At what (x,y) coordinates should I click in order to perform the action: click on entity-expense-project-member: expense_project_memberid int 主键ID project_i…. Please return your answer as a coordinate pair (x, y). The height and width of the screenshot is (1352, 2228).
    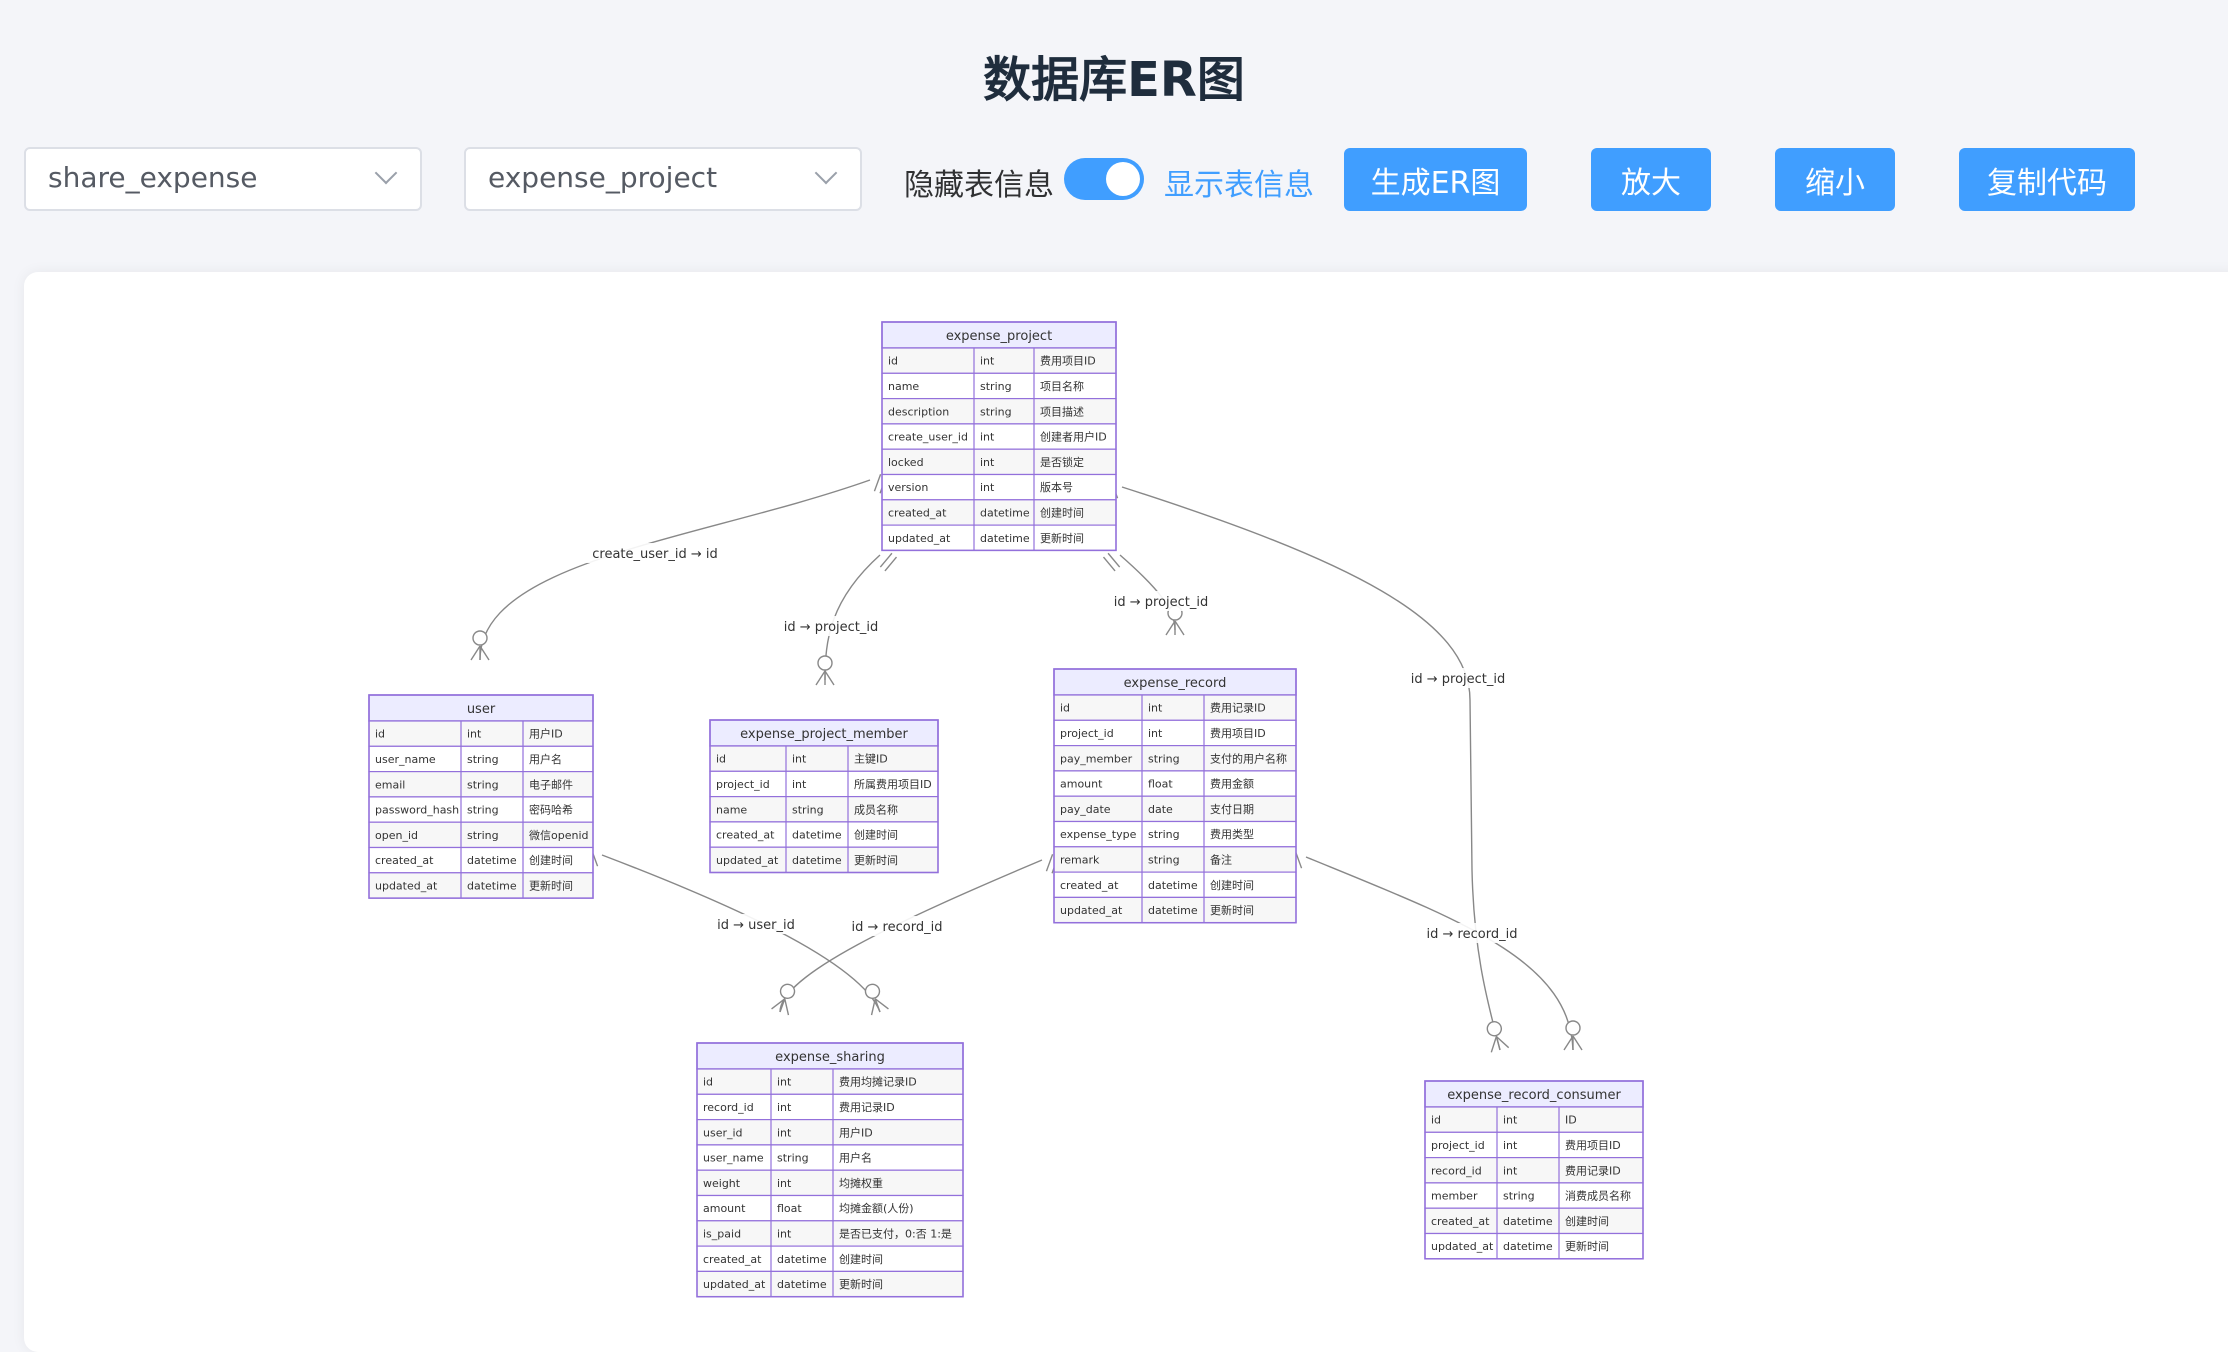
    Looking at the image, I should click on (824, 796).